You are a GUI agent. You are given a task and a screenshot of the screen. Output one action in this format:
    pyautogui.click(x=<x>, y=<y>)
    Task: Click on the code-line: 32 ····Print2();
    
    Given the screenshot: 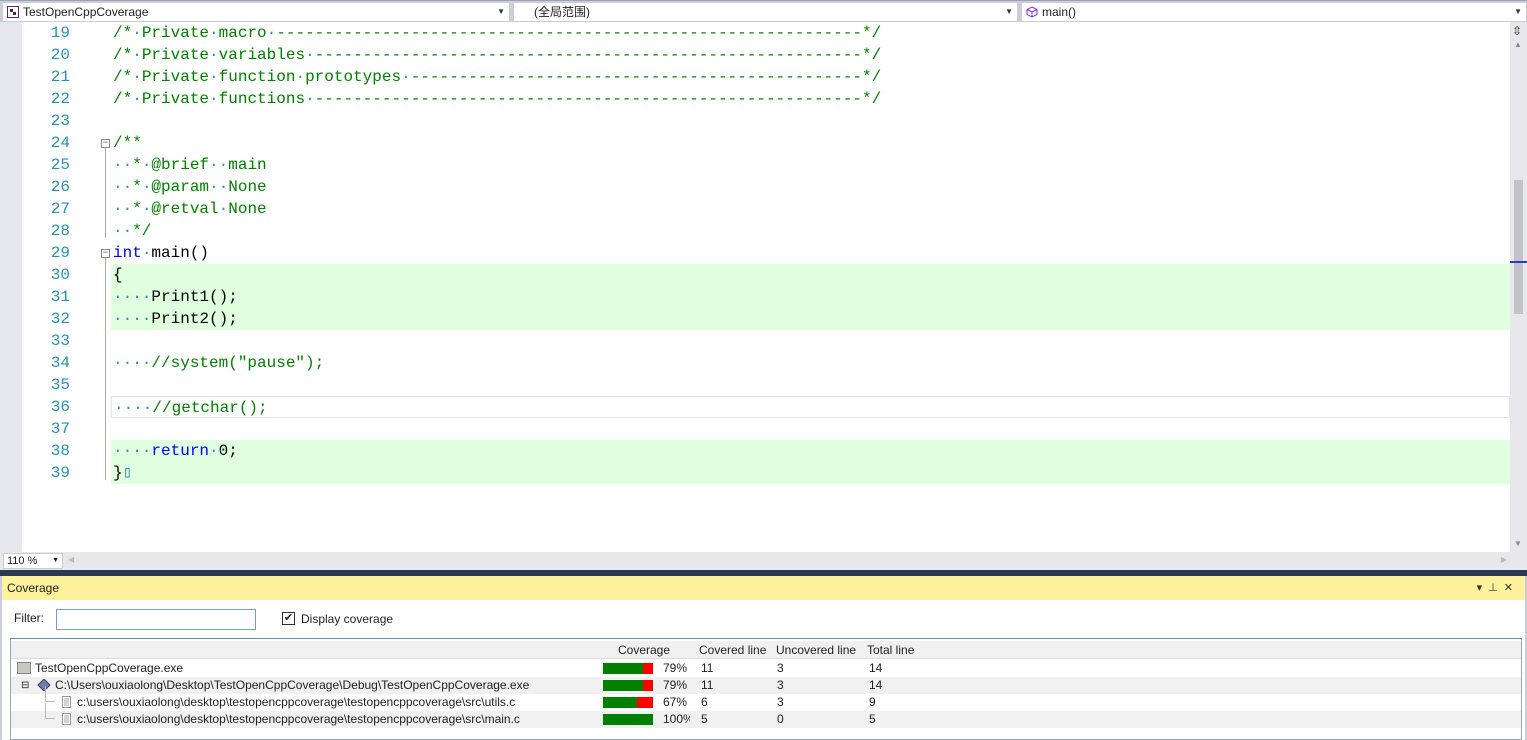 What is the action you would take?
    pyautogui.click(x=766, y=319)
    